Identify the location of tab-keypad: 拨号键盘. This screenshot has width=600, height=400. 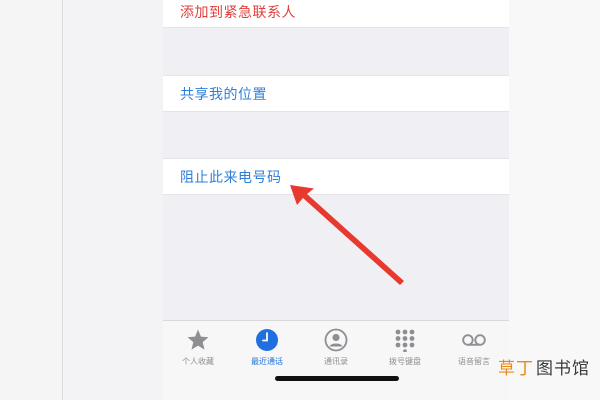
(405, 347).